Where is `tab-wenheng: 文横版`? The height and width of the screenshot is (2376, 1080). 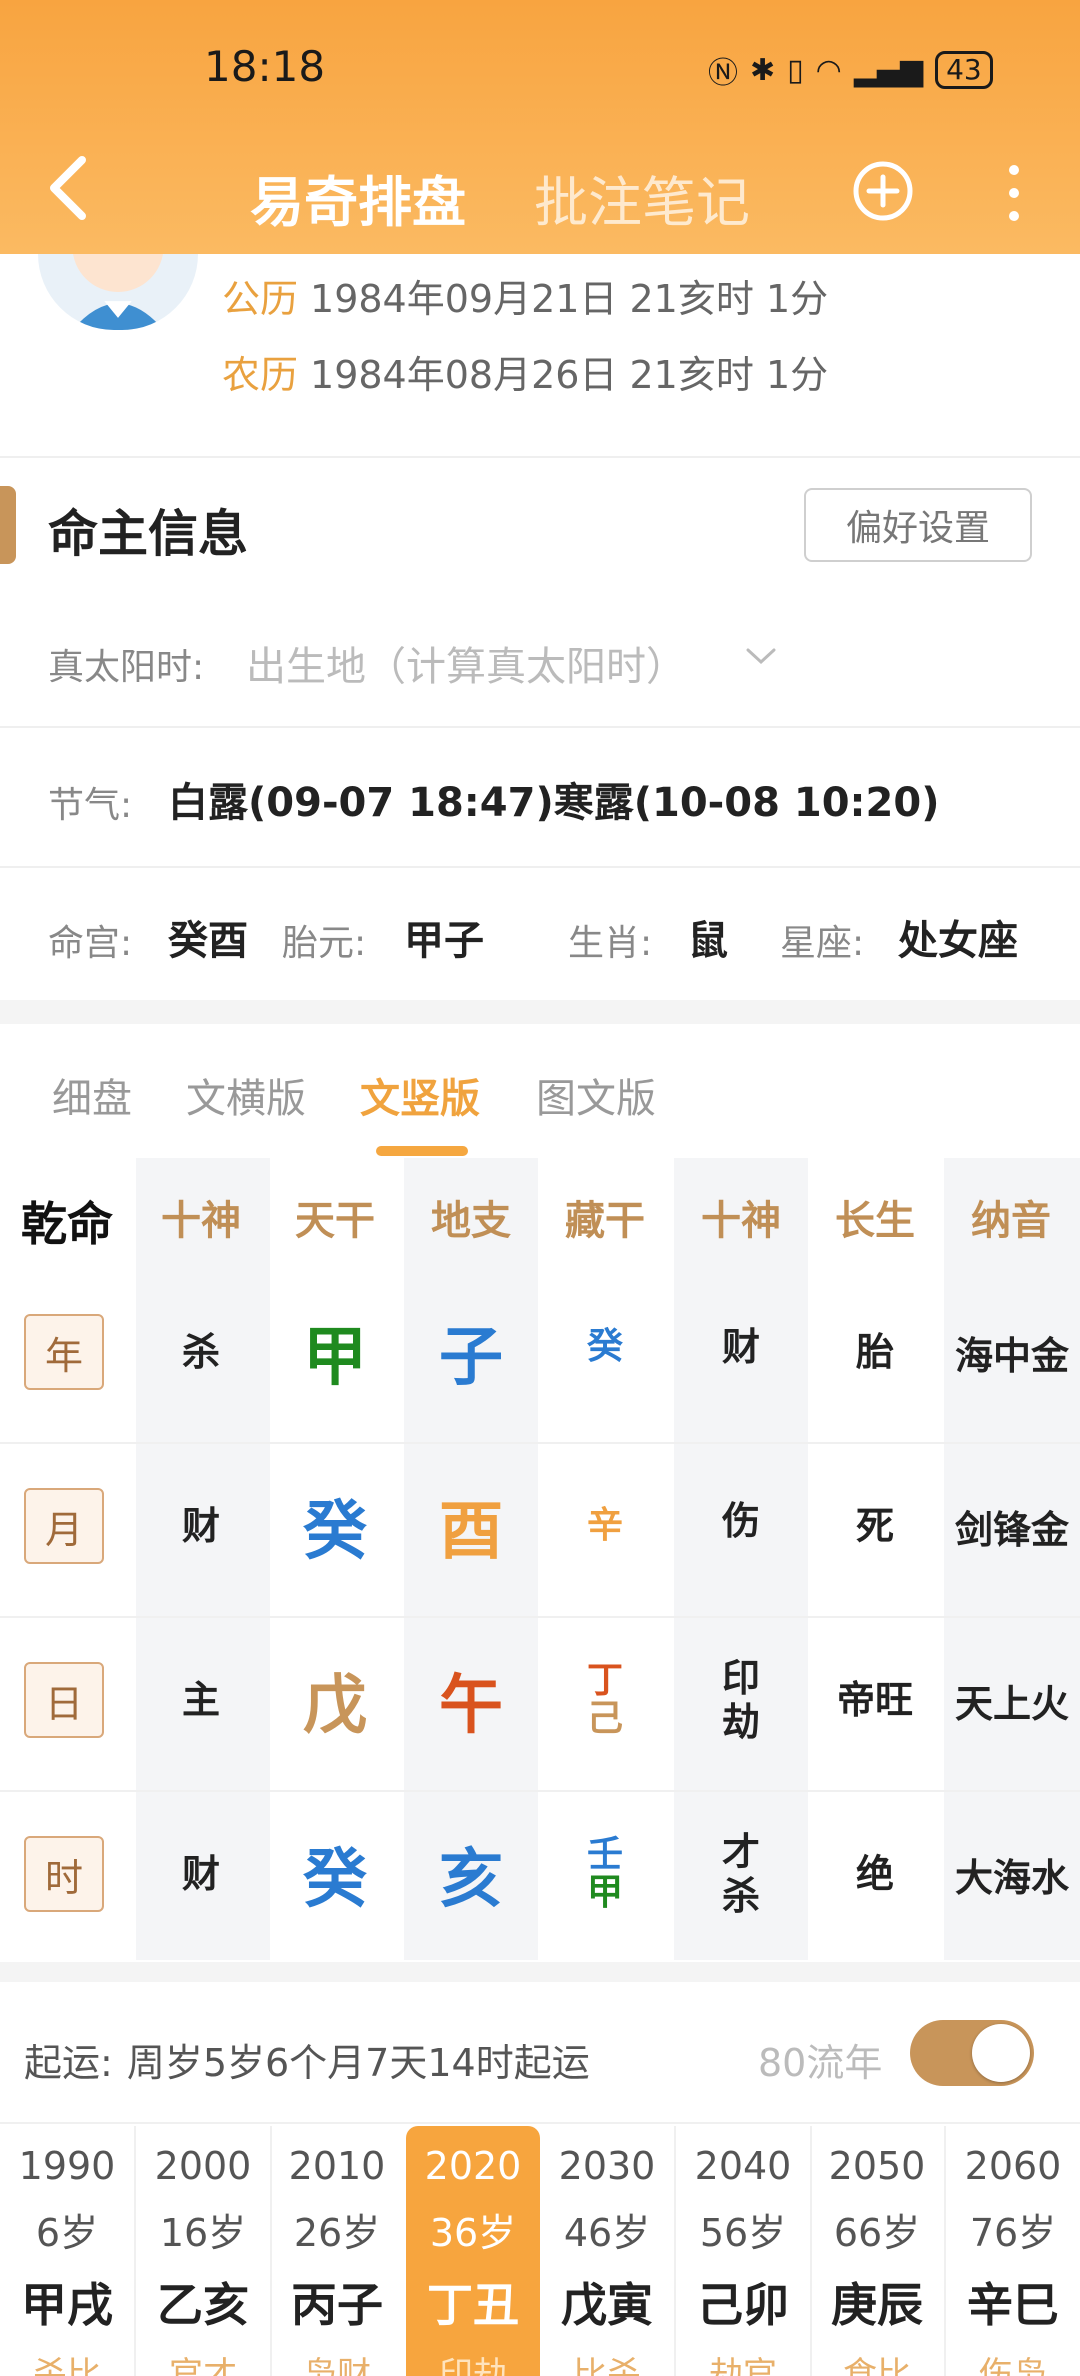 tab-wenheng: 文横版 is located at coordinates (246, 1095).